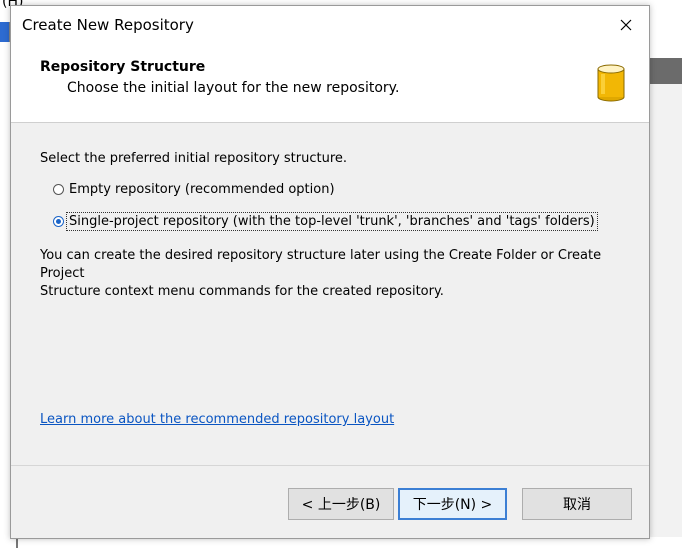  I want to click on cancel-button: 取消, so click(577, 504).